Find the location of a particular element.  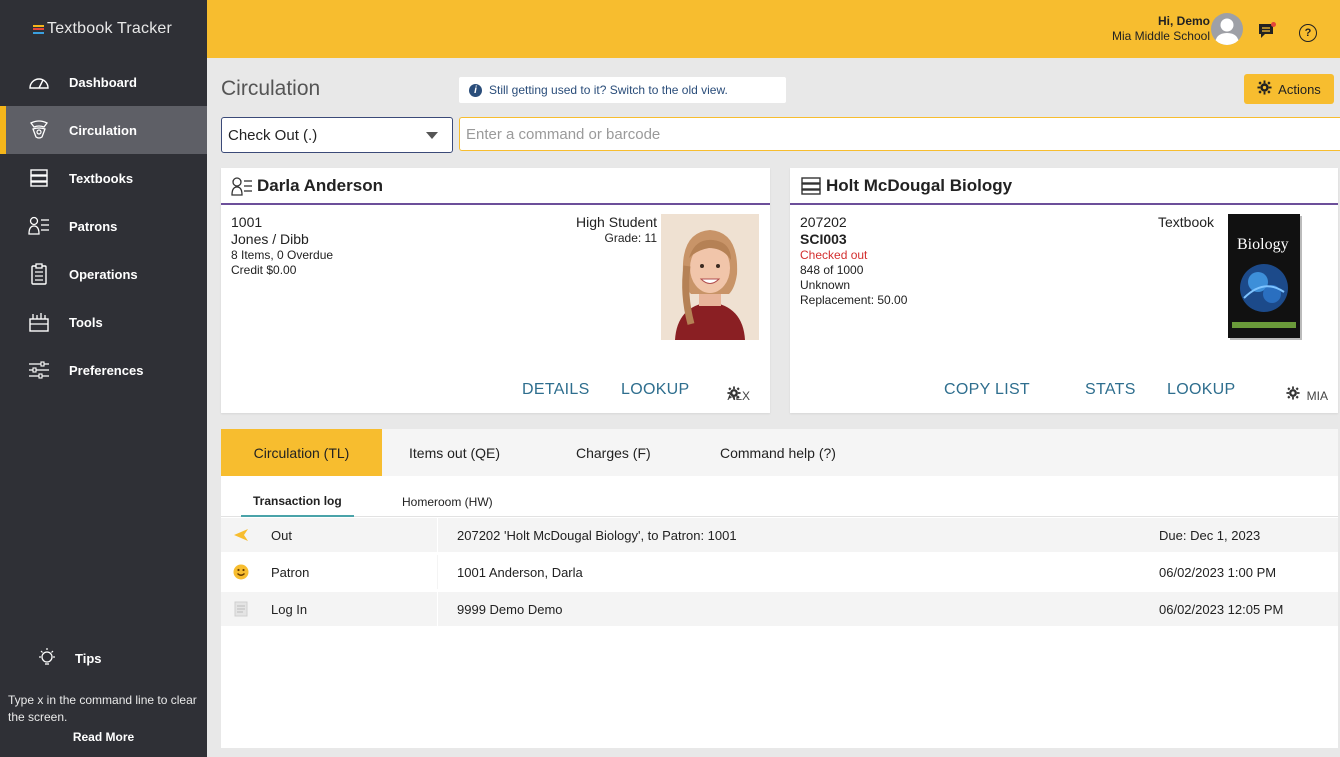

user-school: Mia Middle School is located at coordinates (1160, 36).